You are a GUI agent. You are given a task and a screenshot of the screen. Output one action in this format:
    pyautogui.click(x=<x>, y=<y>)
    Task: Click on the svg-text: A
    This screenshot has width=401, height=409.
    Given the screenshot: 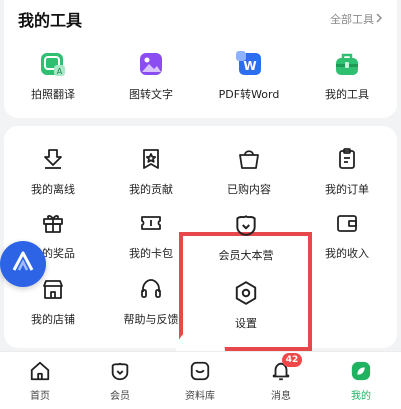 What is the action you would take?
    pyautogui.click(x=60, y=71)
    